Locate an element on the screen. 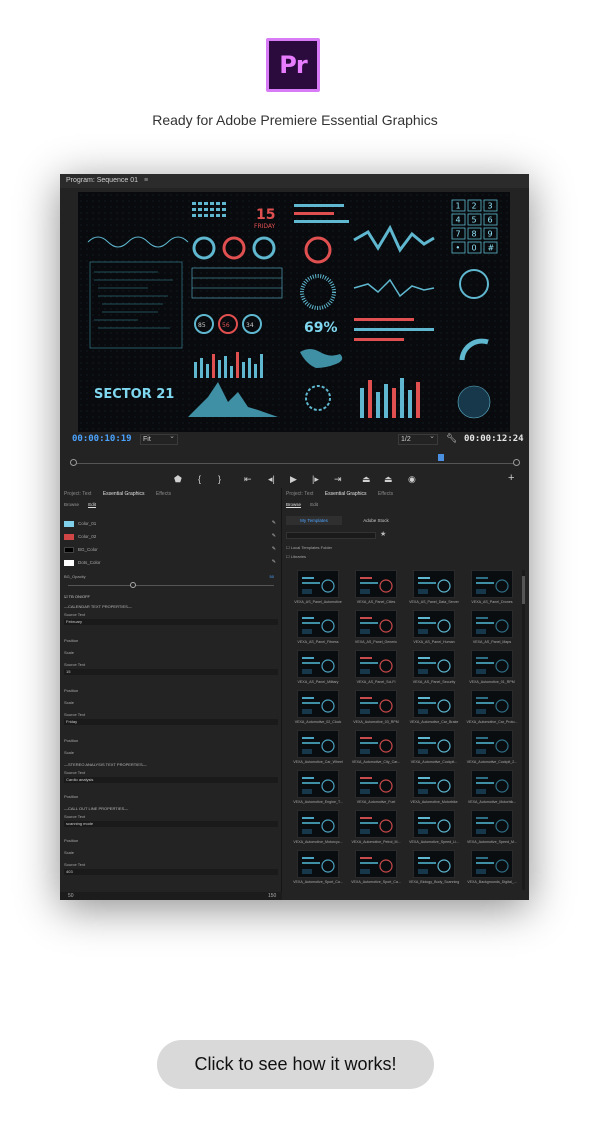 The width and height of the screenshot is (590, 1143). step-forward-icon: |▸ is located at coordinates (315, 479).